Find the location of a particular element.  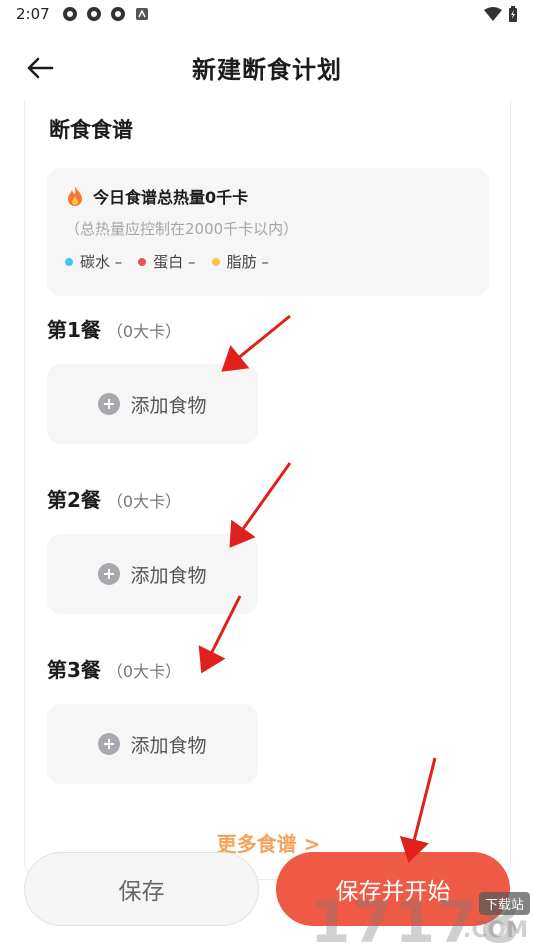

app-notification-icon is located at coordinates (141, 14).